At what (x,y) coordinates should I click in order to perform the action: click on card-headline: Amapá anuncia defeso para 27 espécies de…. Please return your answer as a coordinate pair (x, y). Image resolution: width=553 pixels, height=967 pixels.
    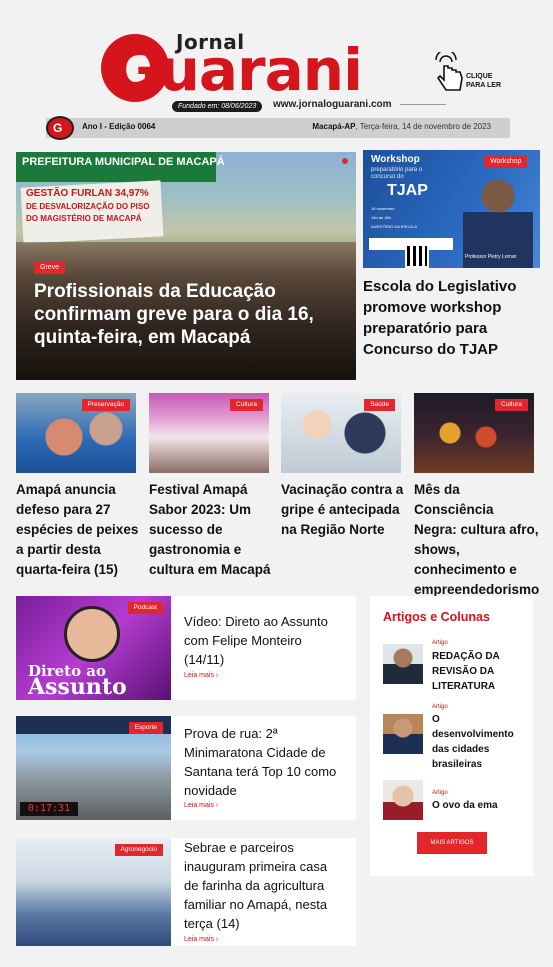
    Looking at the image, I should click on (78, 530).